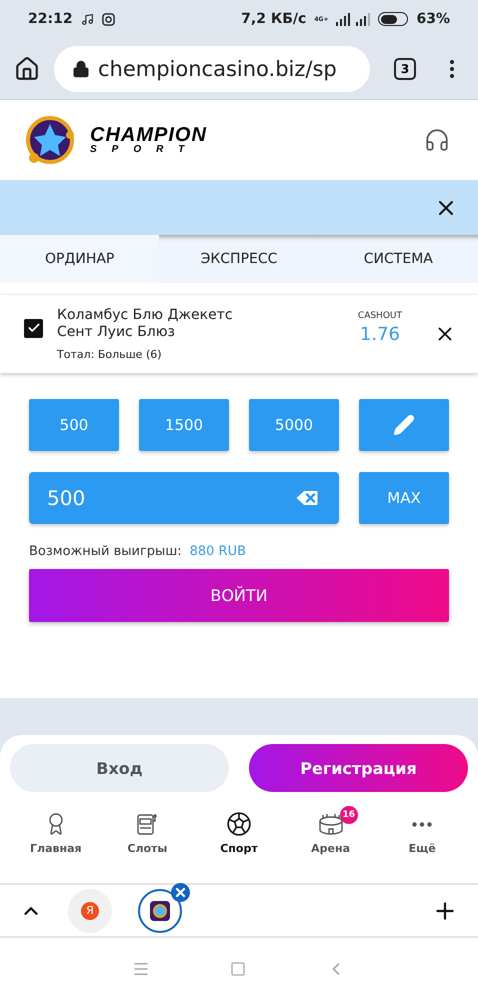 The image size is (478, 1000). What do you see at coordinates (349, 815) in the screenshot?
I see `count-badge: 16` at bounding box center [349, 815].